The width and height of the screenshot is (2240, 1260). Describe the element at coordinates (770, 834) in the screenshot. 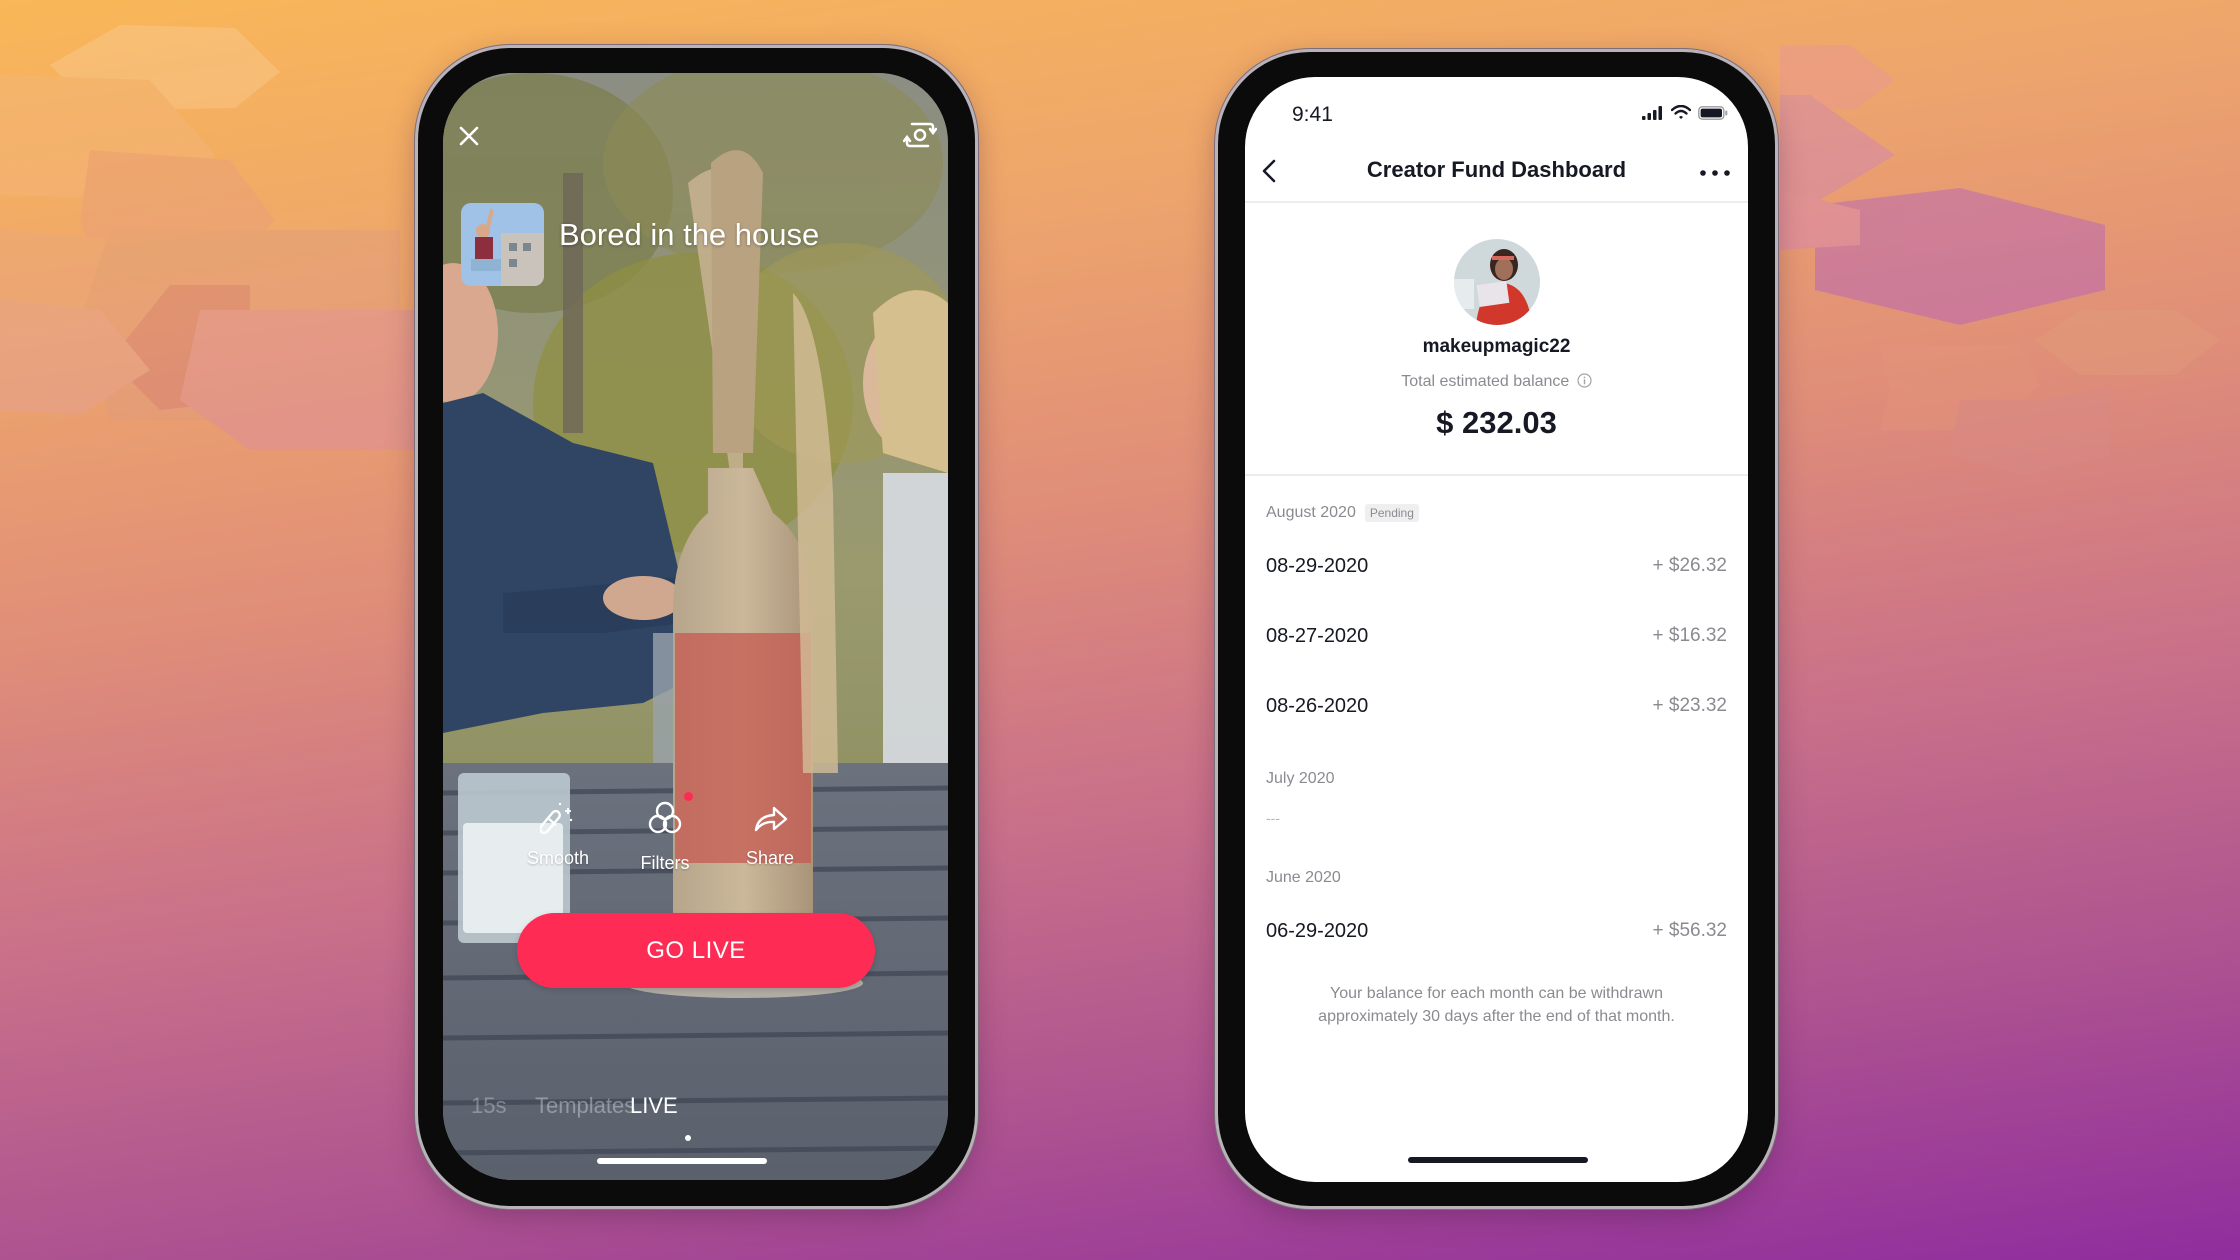

I see `tool-share: Share` at that location.